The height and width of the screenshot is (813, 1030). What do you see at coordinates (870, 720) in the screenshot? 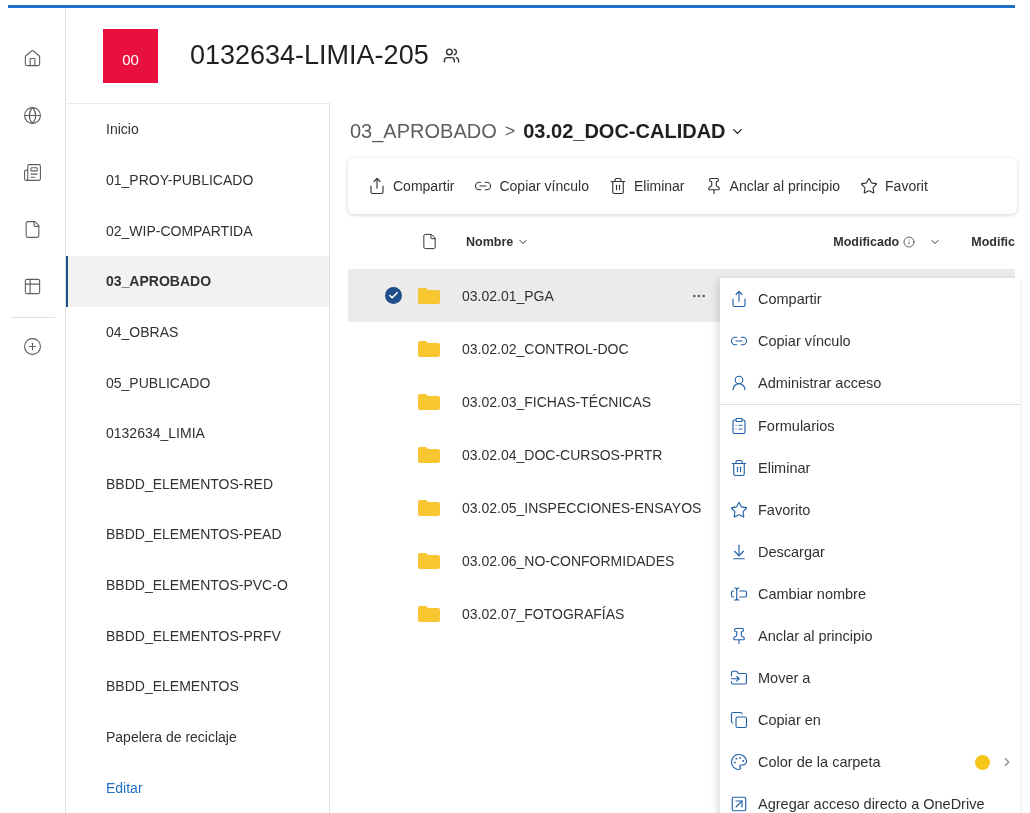
I see `menu-item: Copiar en` at bounding box center [870, 720].